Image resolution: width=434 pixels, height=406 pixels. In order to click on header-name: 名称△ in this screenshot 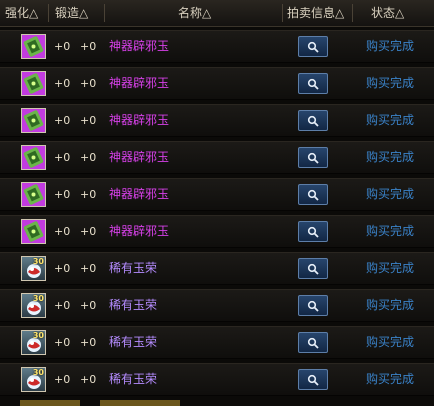, I will do `click(194, 13)`.